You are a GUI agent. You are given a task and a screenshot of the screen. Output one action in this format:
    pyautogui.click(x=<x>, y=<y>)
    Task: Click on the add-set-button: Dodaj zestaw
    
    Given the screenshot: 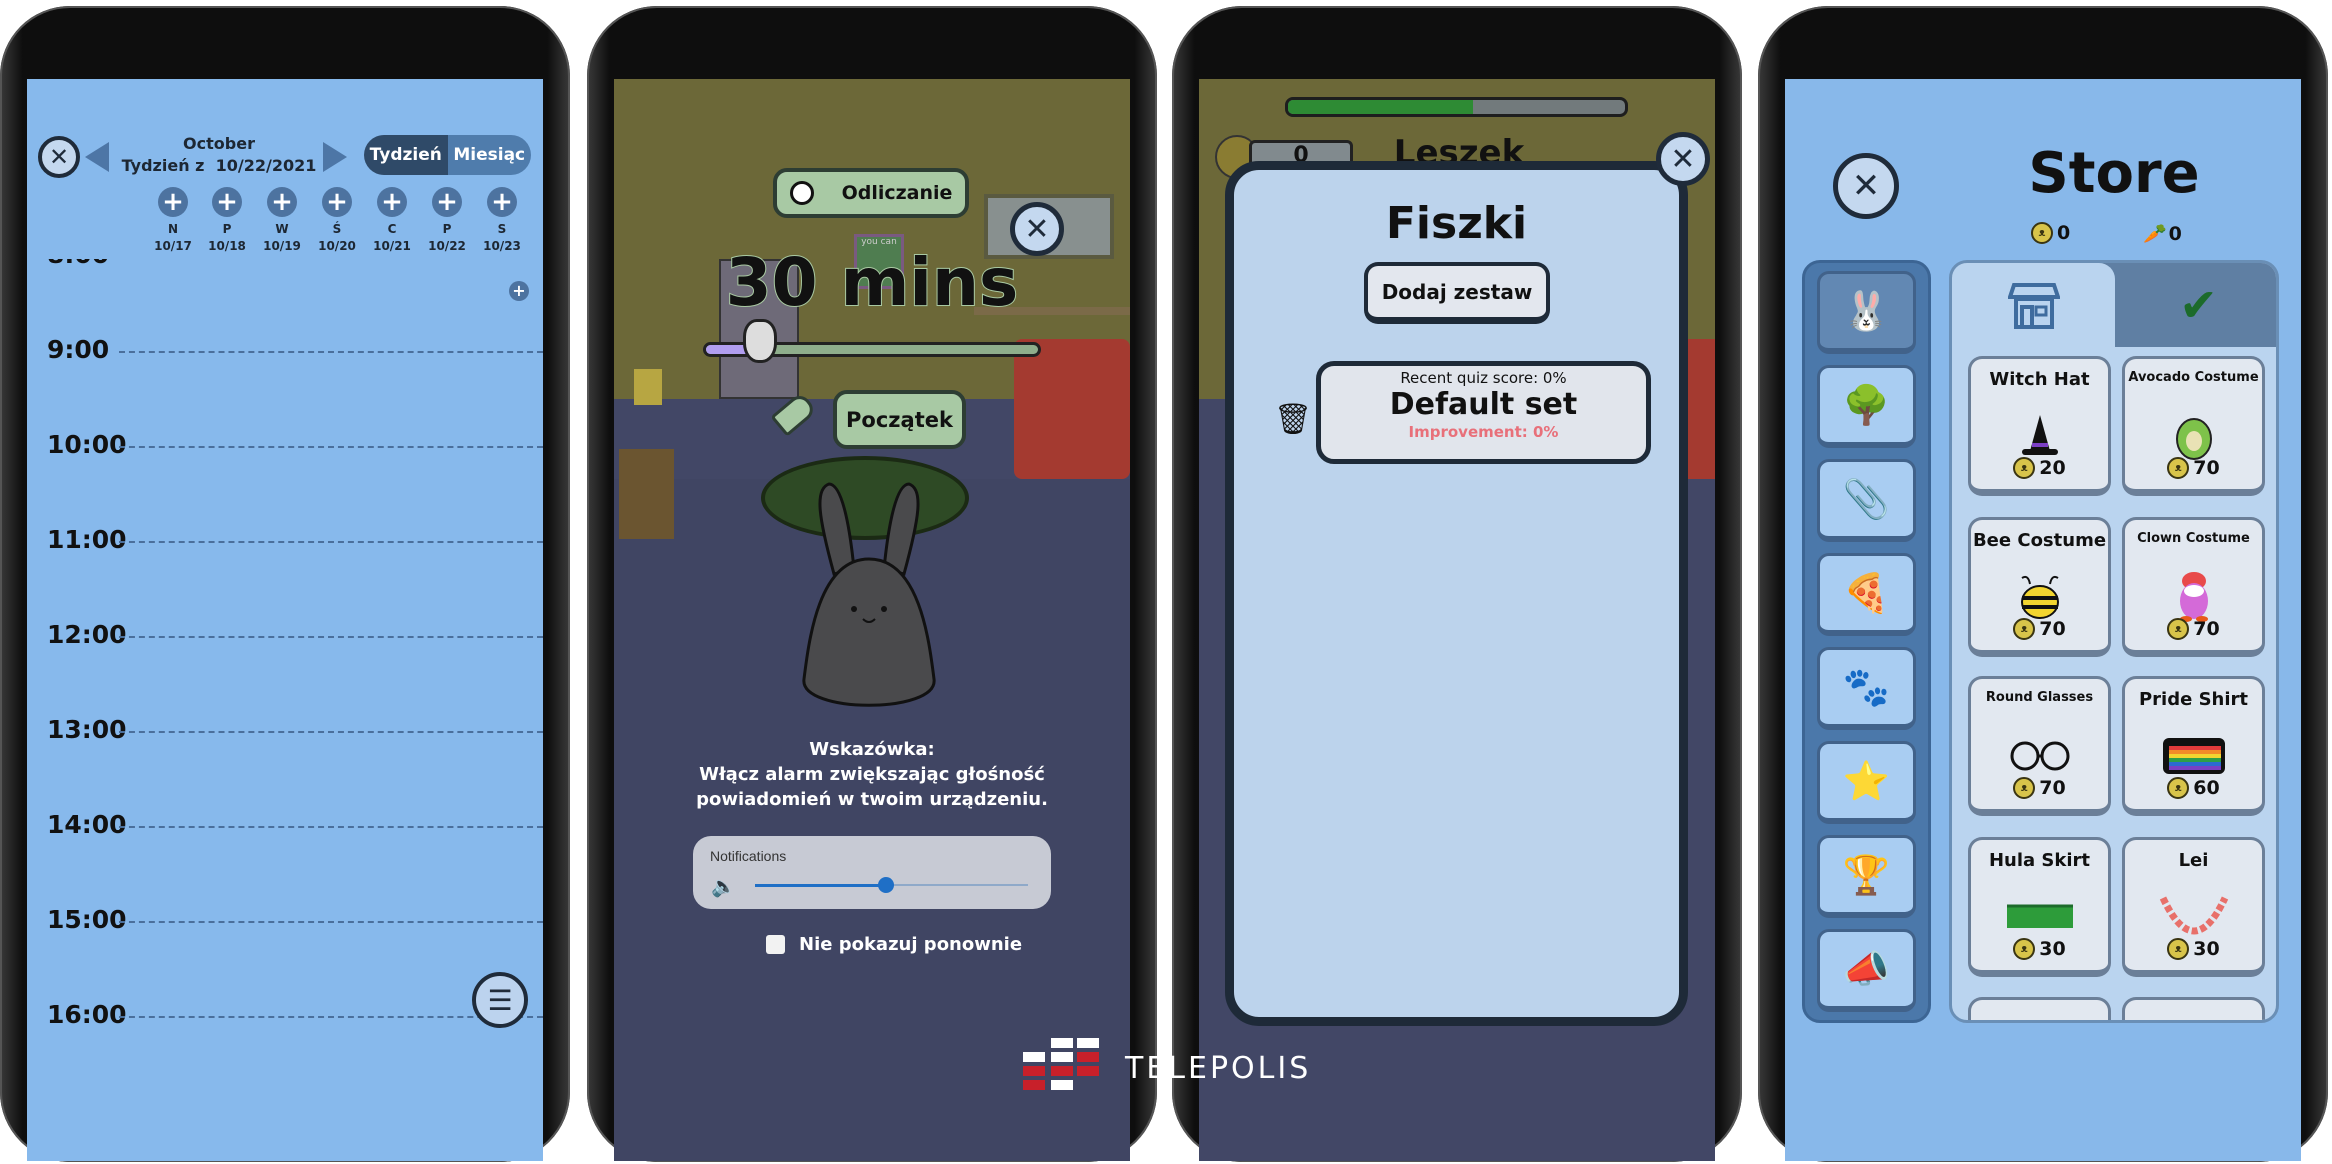 What is the action you would take?
    pyautogui.click(x=1457, y=293)
    